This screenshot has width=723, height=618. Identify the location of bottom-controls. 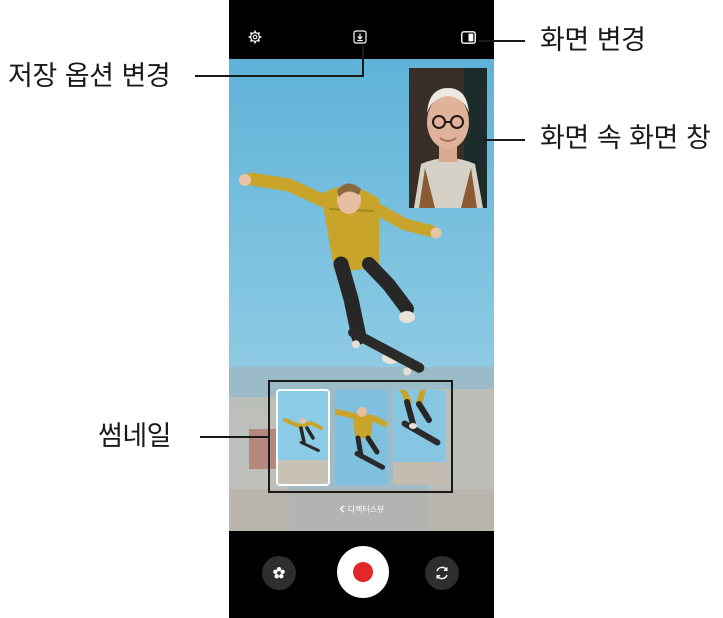
(361, 574).